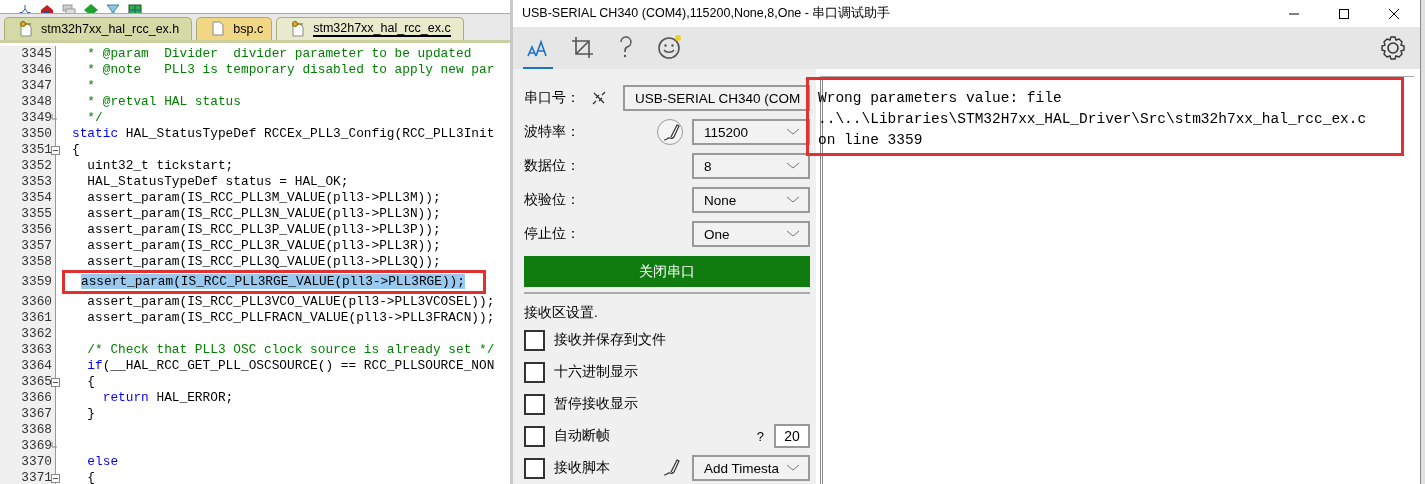 The height and width of the screenshot is (484, 1425). Describe the element at coordinates (28, 134) in the screenshot. I see `line-number: 3350` at that location.